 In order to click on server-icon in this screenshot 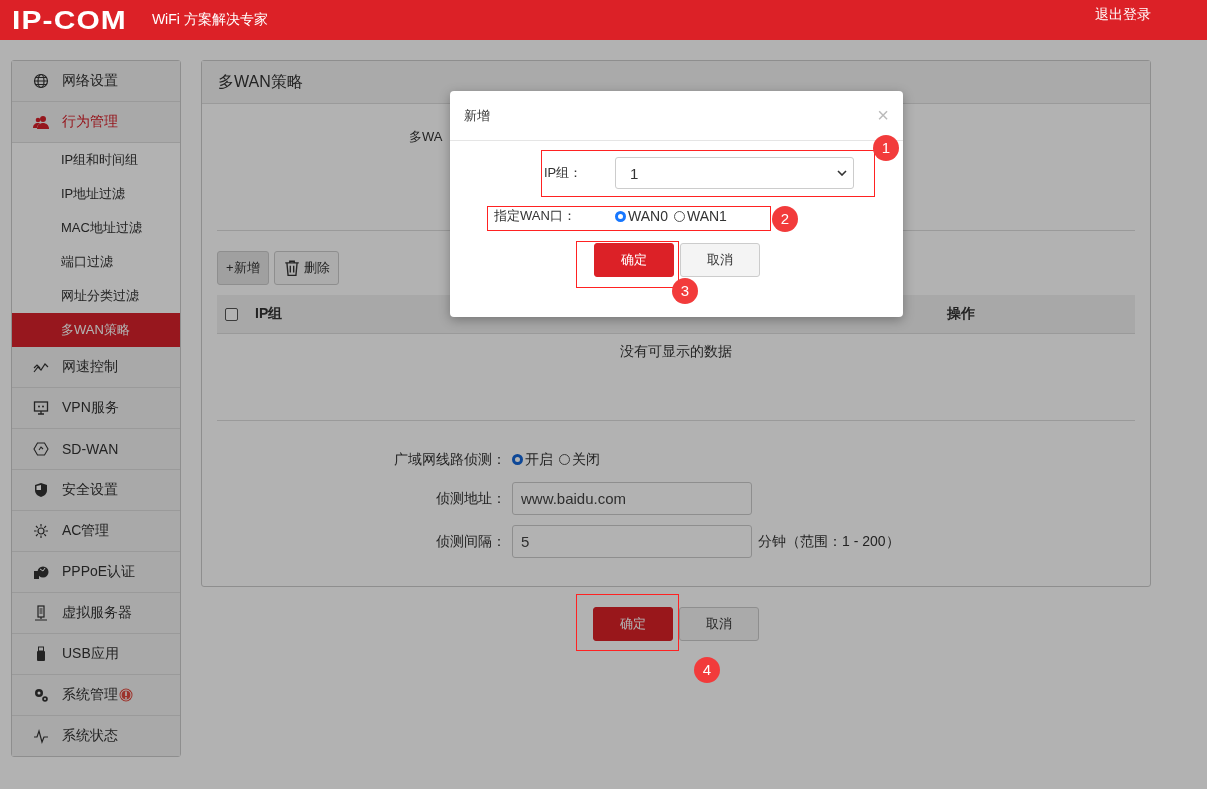, I will do `click(41, 613)`.